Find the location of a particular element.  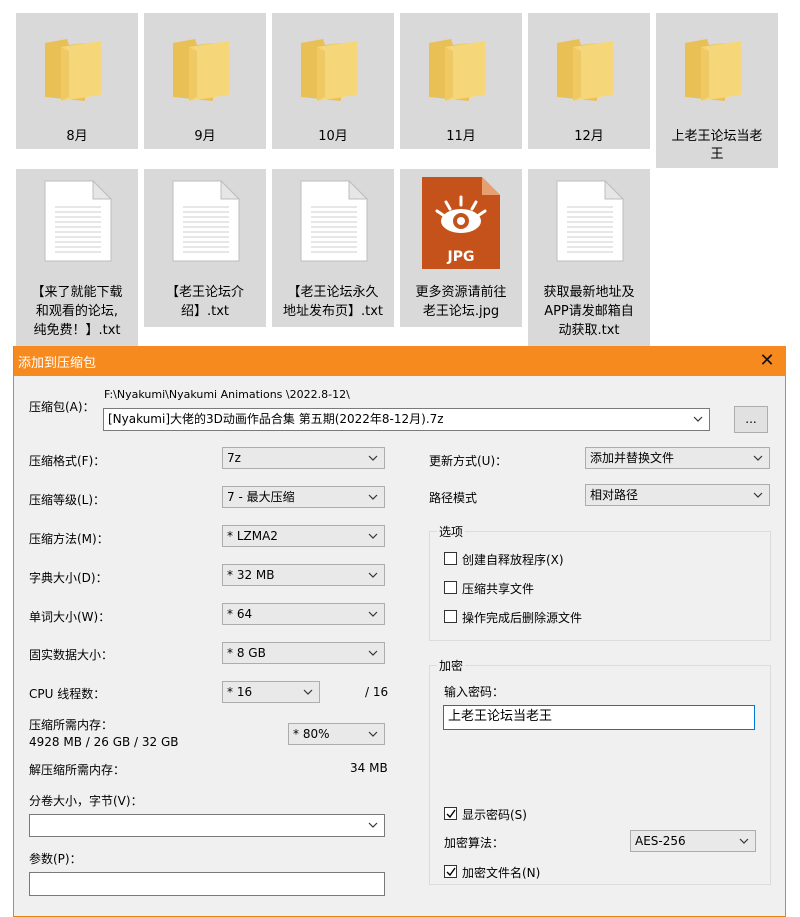

format-value: 7z is located at coordinates (234, 458).